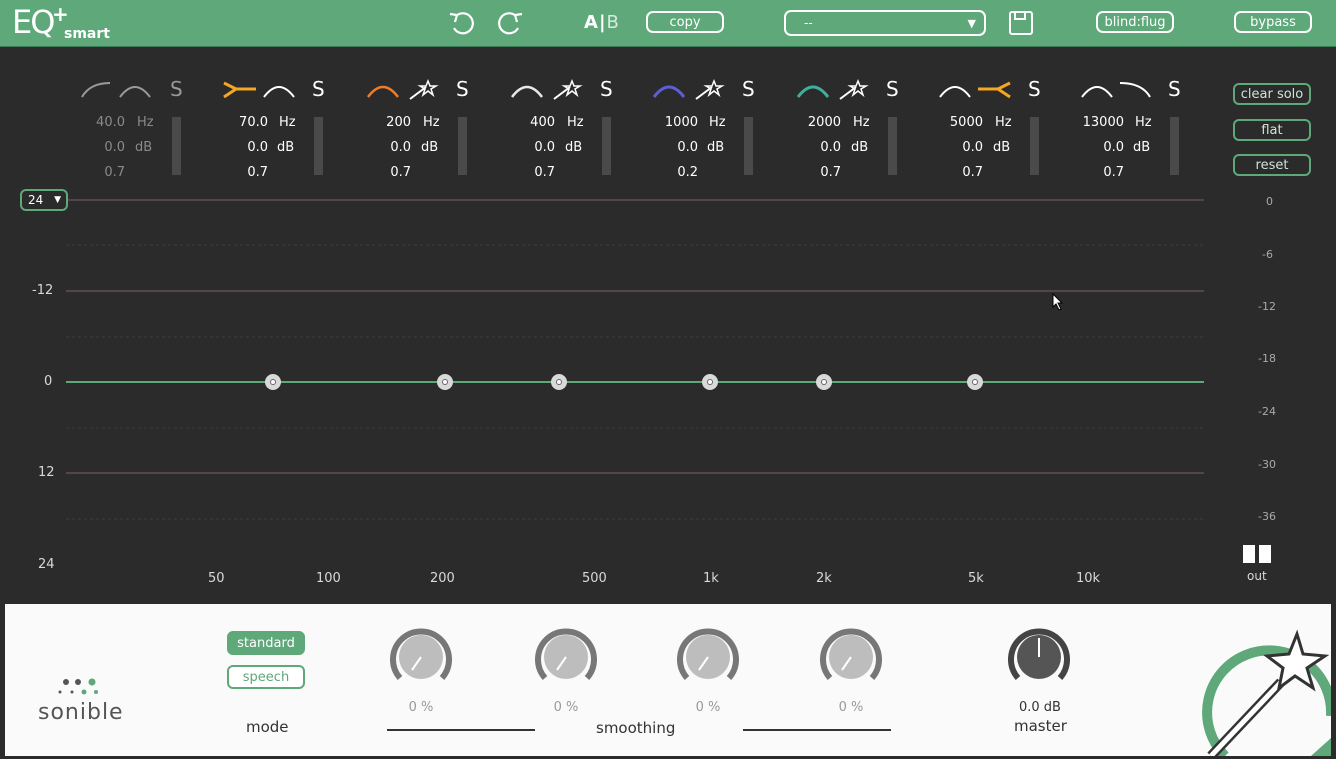  I want to click on band-3-freq-unit: Hz, so click(431, 122).